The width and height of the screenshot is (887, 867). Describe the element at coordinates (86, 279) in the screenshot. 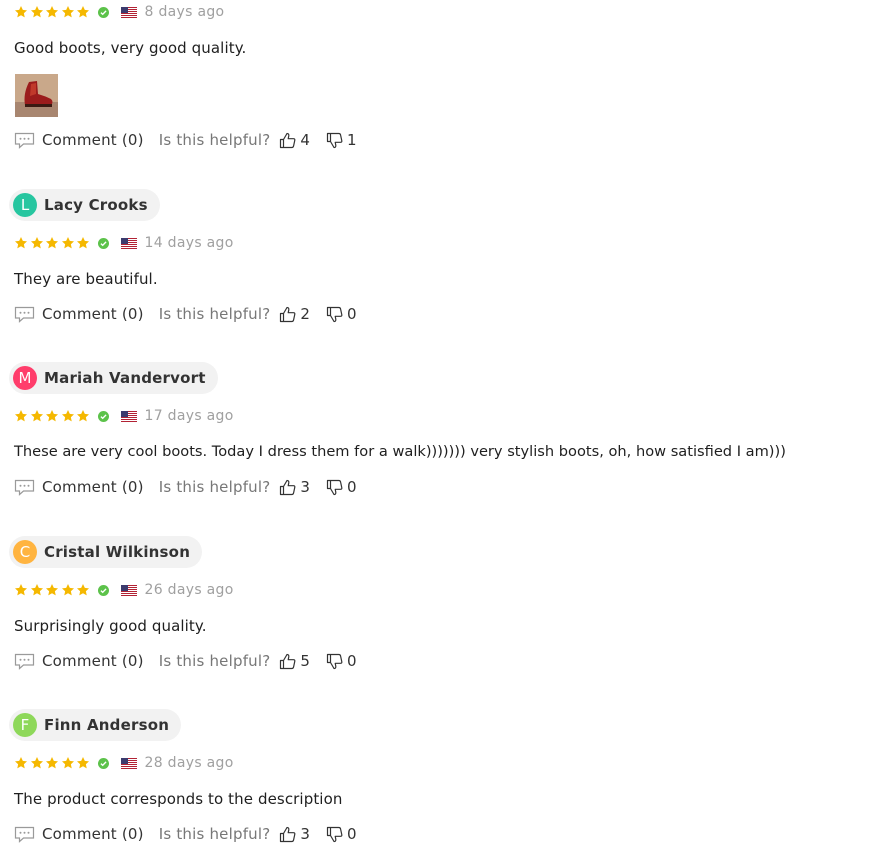

I see `review-text: They are beautiful.` at that location.